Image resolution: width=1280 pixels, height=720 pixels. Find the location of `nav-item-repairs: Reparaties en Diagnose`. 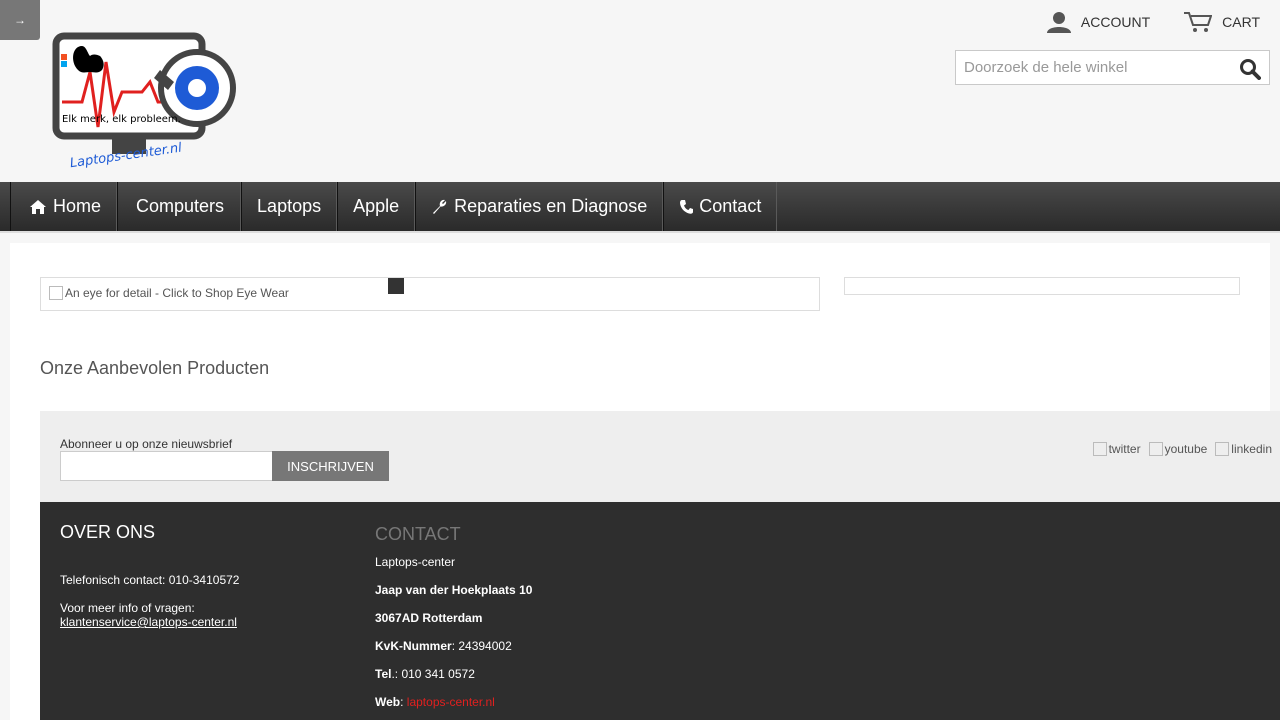

nav-item-repairs: Reparaties en Diagnose is located at coordinates (539, 206).